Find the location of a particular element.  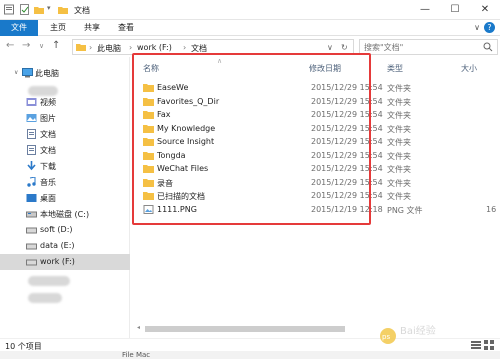

explorer-icon is located at coordinates (9, 9).